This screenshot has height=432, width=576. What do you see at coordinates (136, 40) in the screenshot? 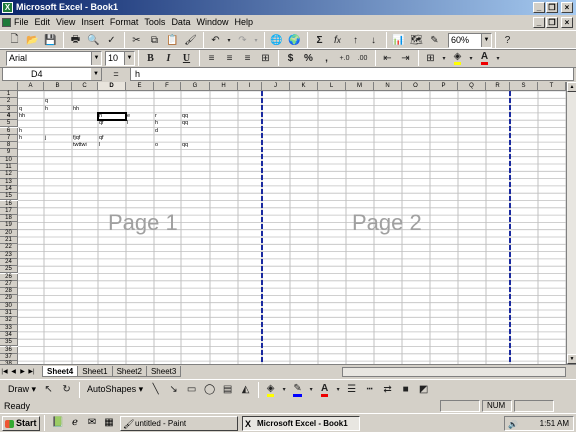
I see `cut-icon: ✂` at bounding box center [136, 40].